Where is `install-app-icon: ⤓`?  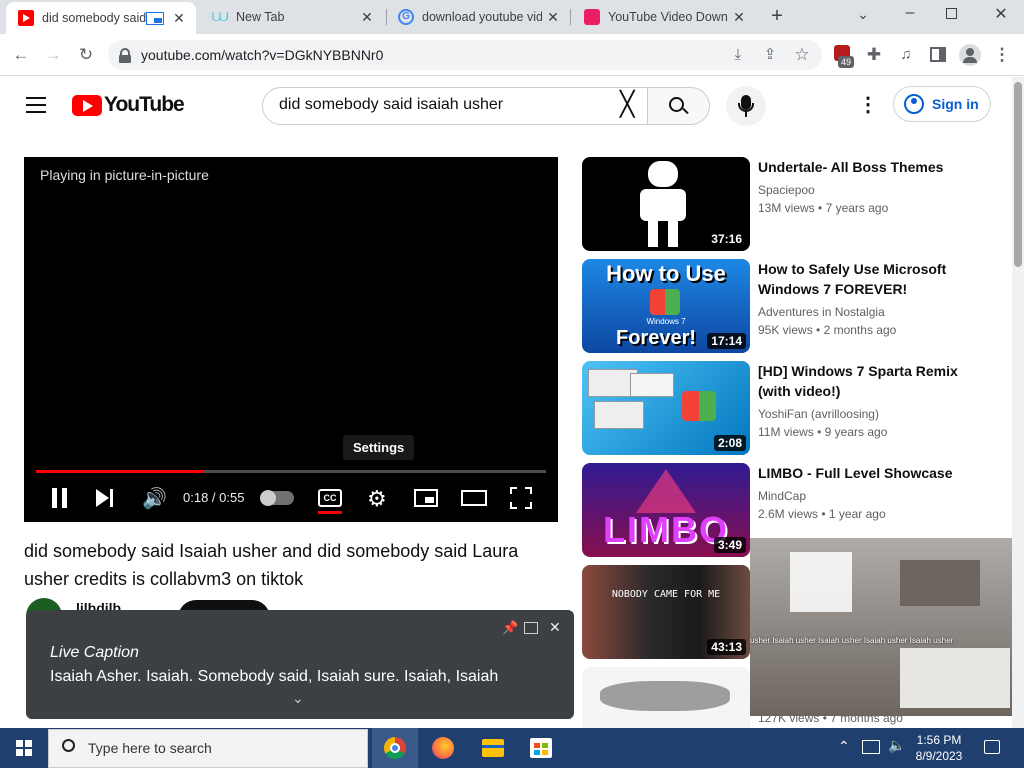
install-app-icon: ⤓ is located at coordinates (738, 55).